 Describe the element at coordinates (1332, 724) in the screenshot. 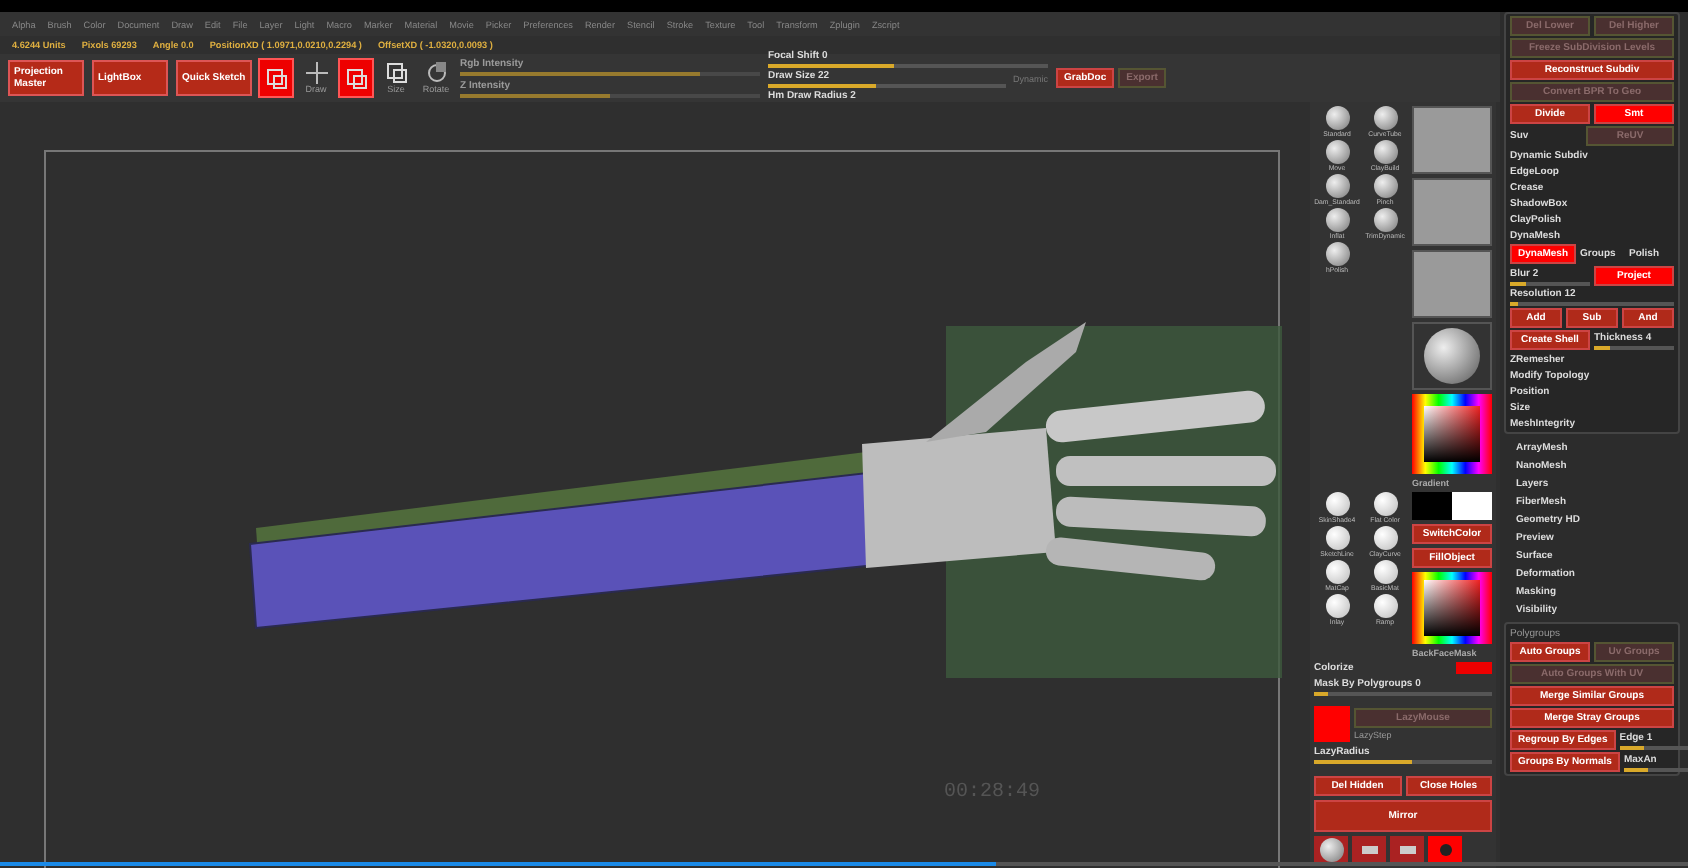

I see `lazymouse-toggle` at that location.